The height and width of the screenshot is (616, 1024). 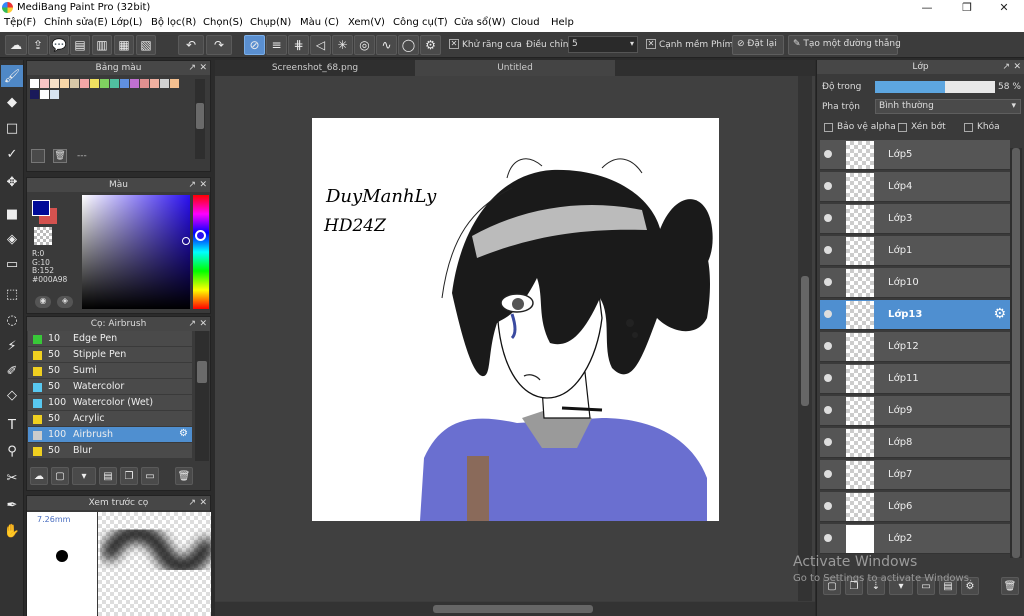 I want to click on tab-screenshot: Screenshot_68.png, so click(x=315, y=68).